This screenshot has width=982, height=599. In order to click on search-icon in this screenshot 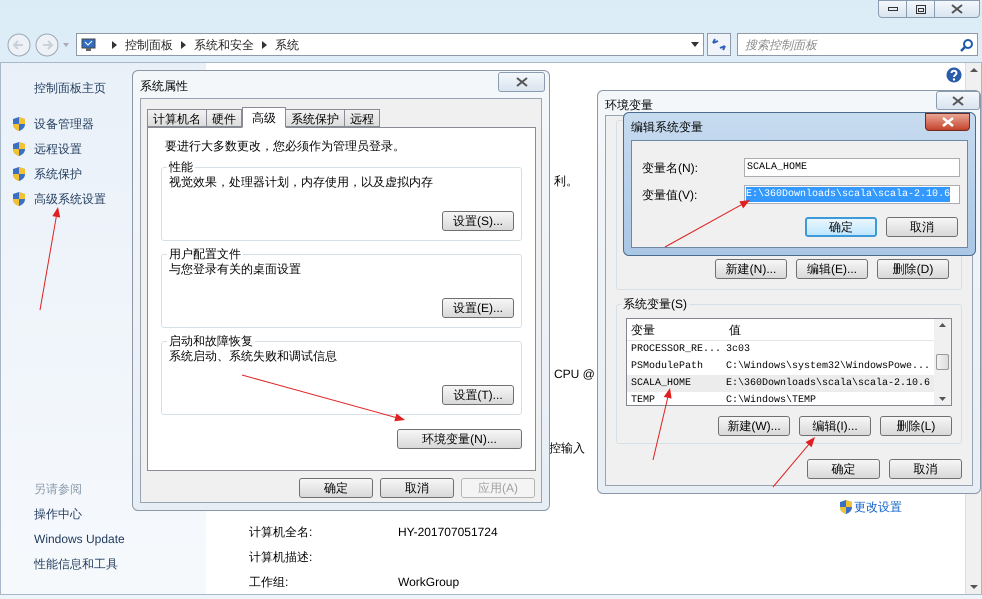, I will do `click(967, 45)`.